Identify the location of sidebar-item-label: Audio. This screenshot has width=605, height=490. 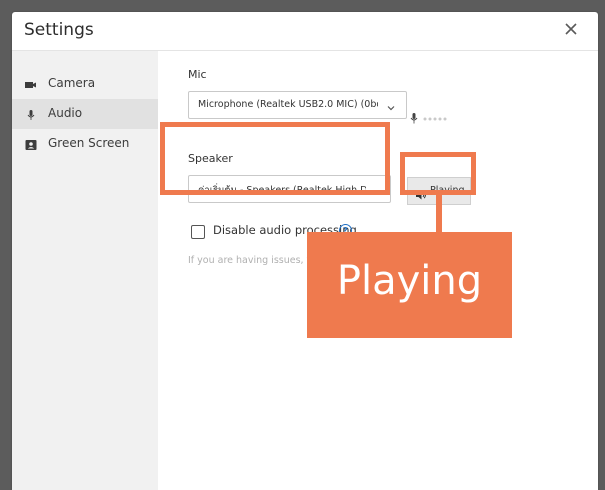
(65, 113).